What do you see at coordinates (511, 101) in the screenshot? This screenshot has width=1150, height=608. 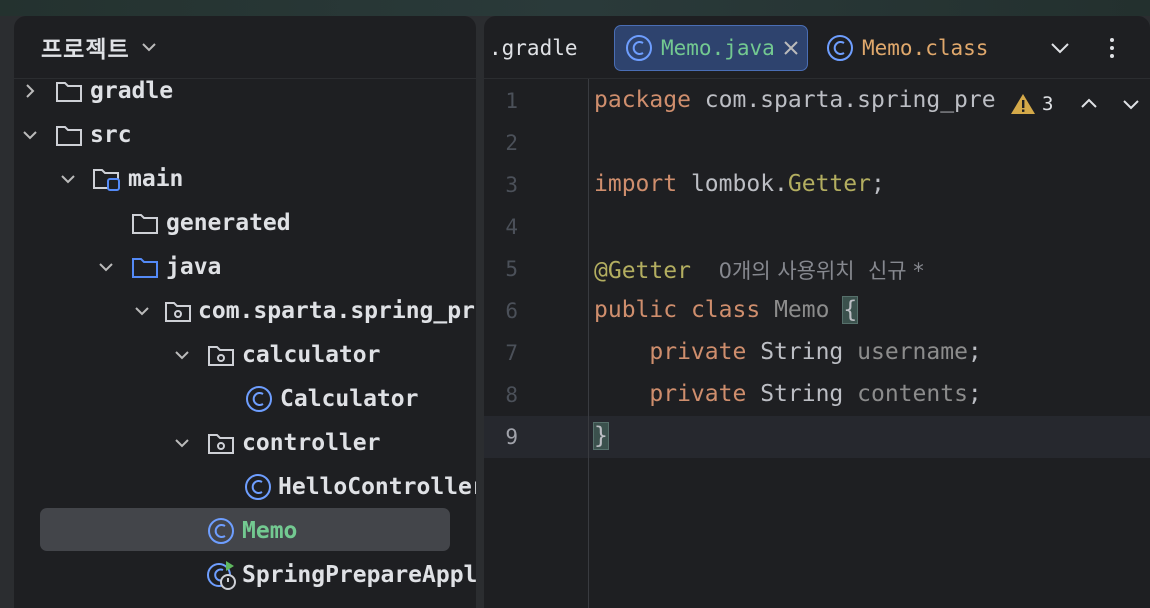 I see `line-number: 1` at bounding box center [511, 101].